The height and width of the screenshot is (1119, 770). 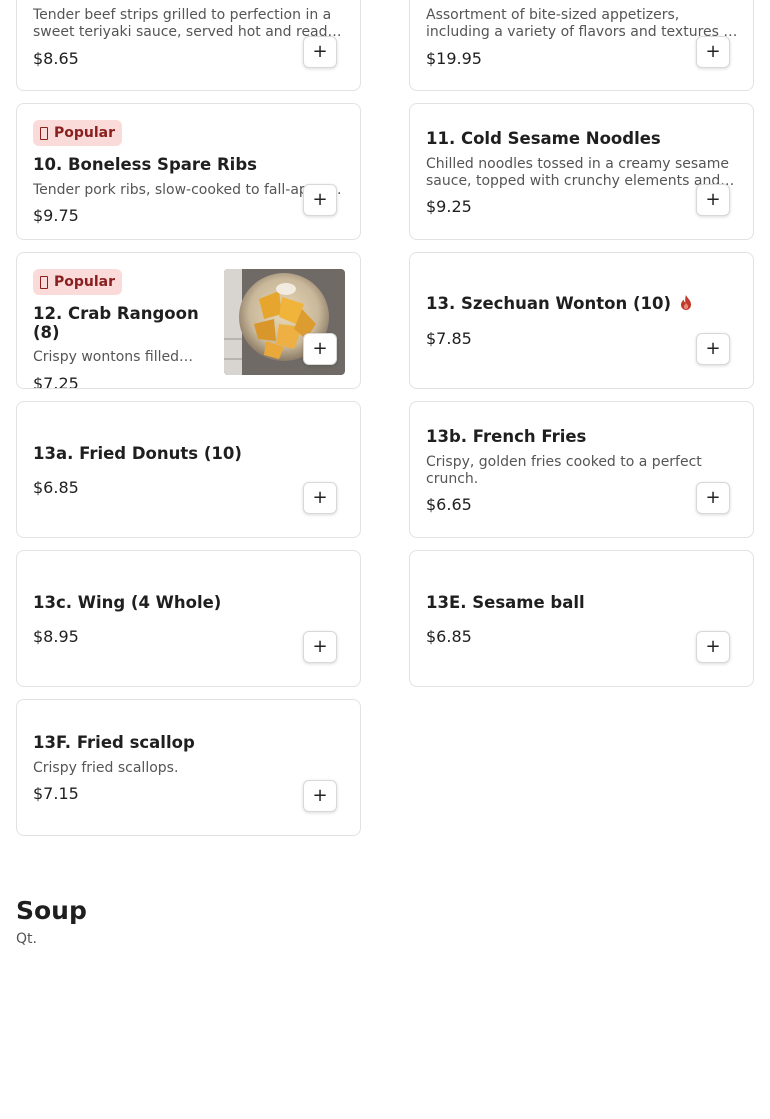 What do you see at coordinates (56, 58) in the screenshot?
I see `item-price: $8.65` at bounding box center [56, 58].